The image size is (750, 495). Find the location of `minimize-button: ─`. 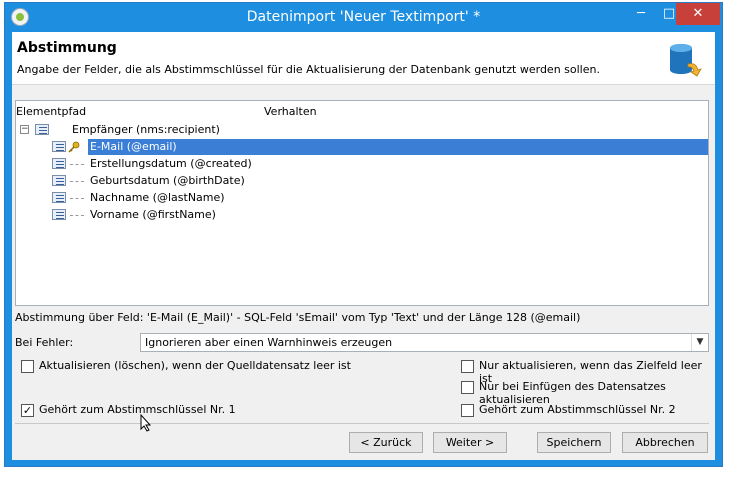

minimize-button: ─ is located at coordinates (641, 14).